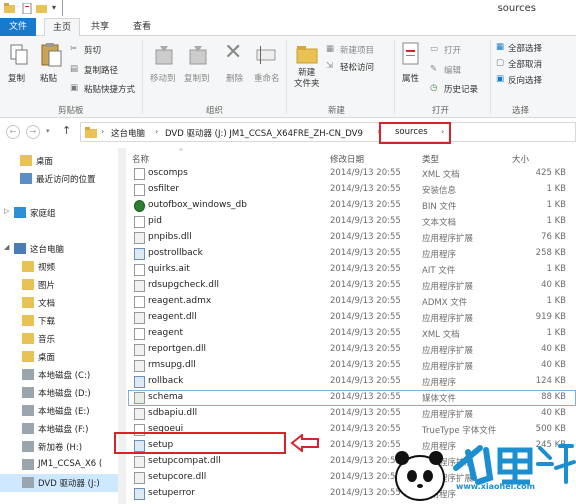  I want to click on column-type: 类型, so click(430, 159).